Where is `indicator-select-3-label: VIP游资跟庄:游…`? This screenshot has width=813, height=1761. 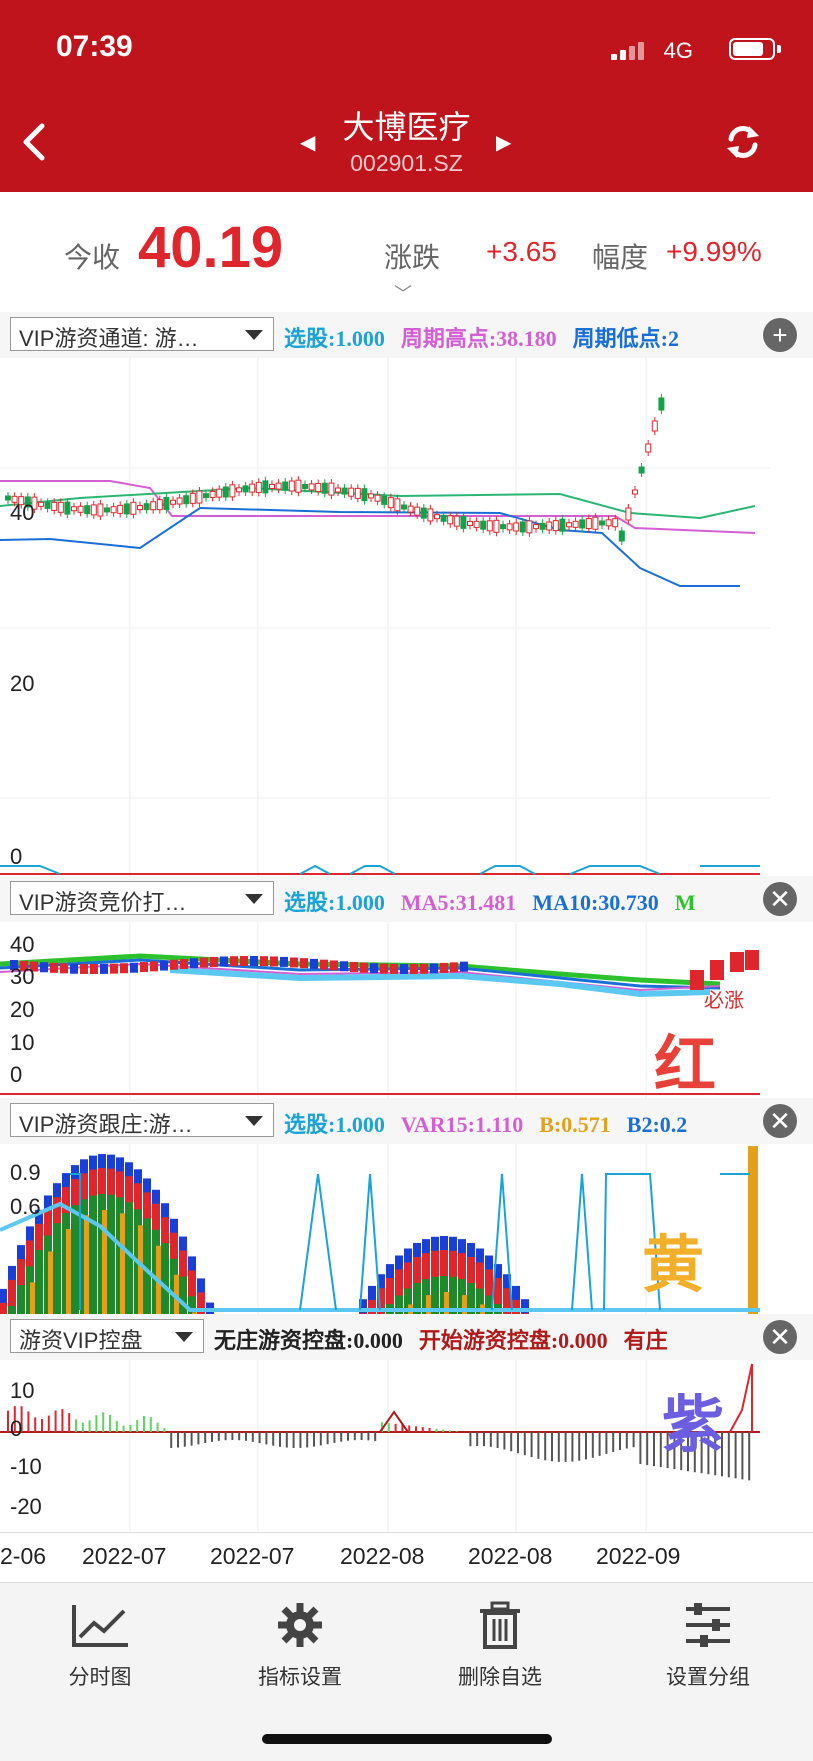 indicator-select-3-label: VIP游资跟庄:游… is located at coordinates (106, 1124).